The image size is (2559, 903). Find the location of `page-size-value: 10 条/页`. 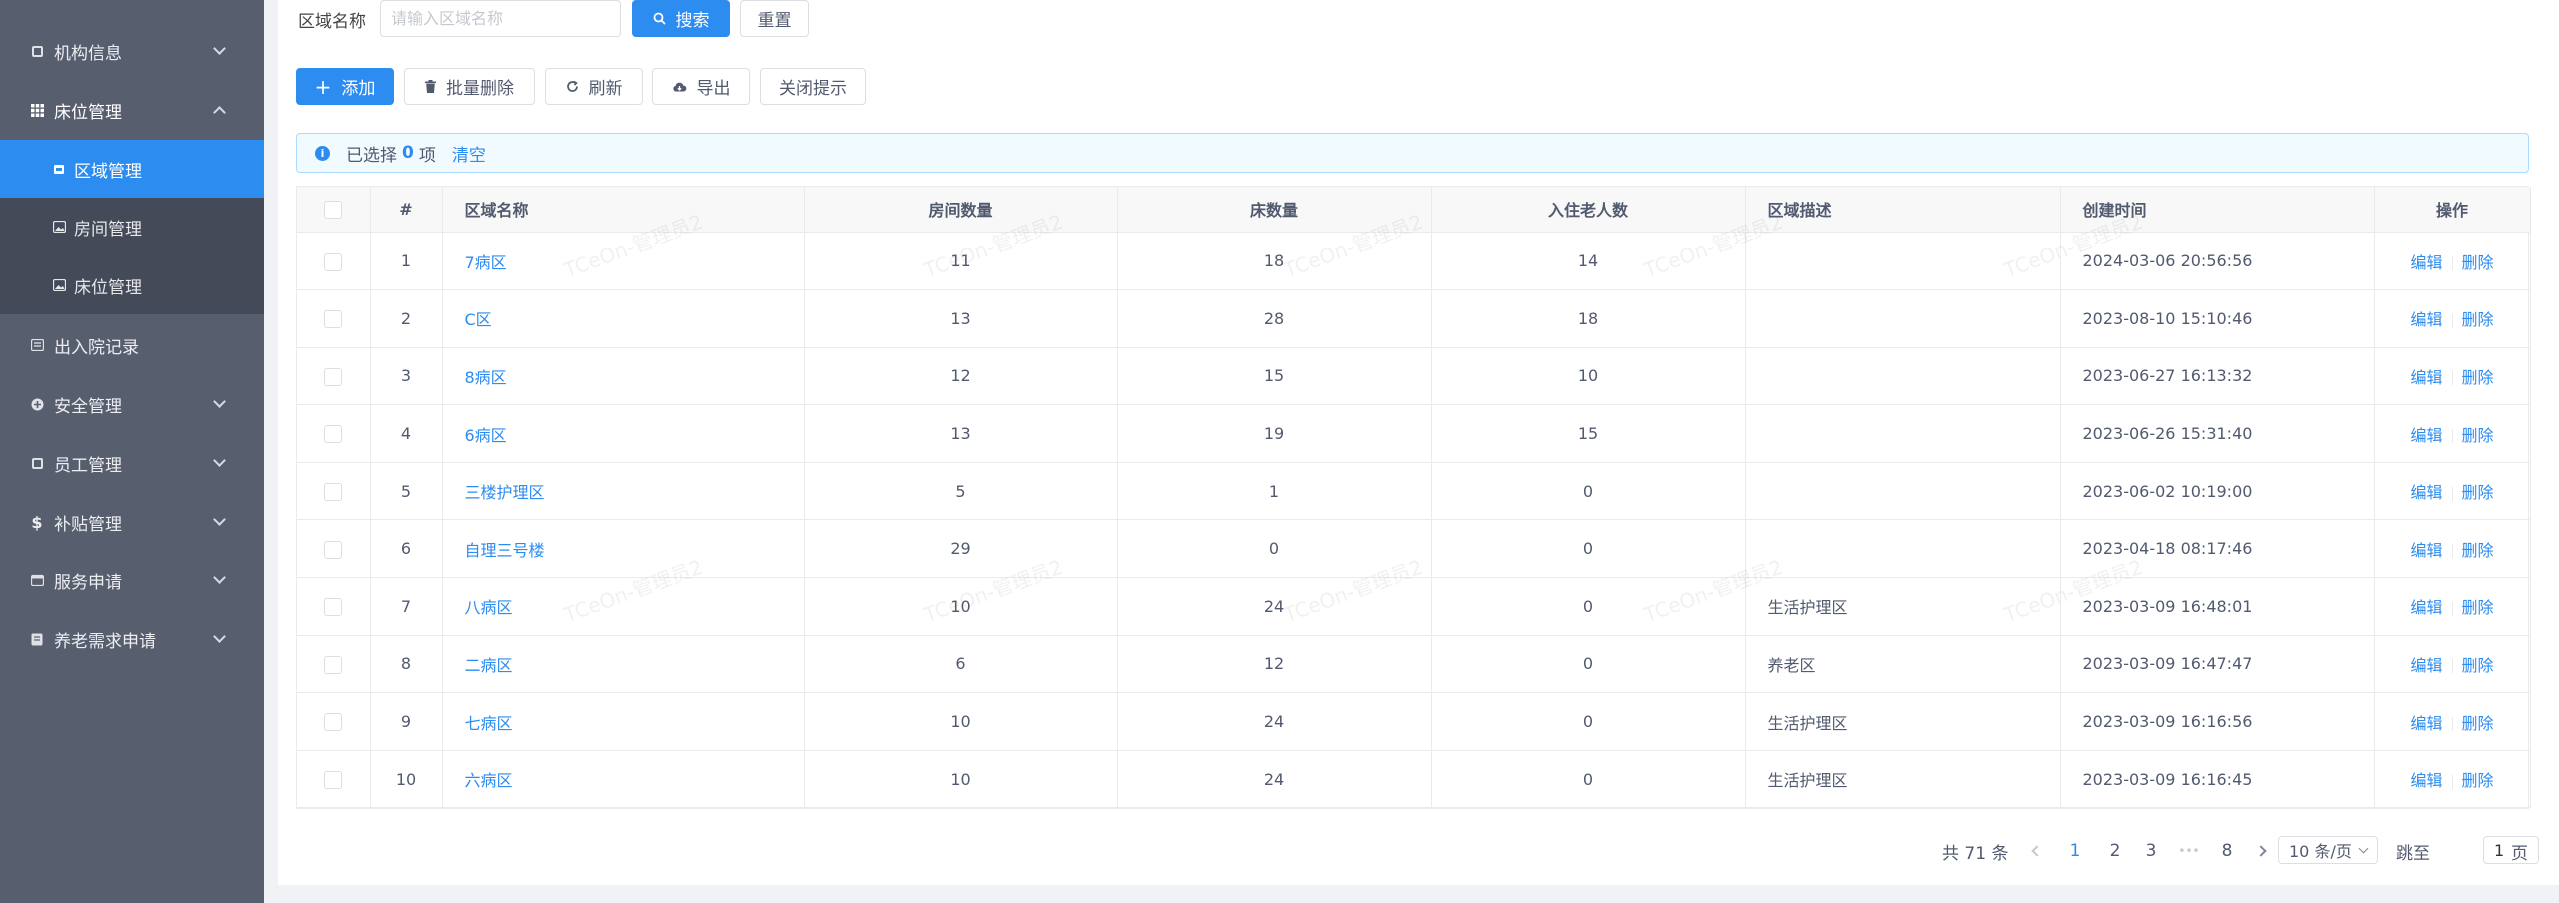

page-size-value: 10 条/页 is located at coordinates (2320, 851).